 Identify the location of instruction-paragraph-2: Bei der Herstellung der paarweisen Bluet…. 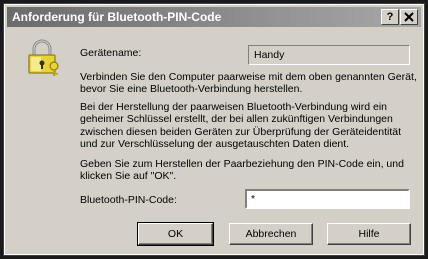
(241, 126).